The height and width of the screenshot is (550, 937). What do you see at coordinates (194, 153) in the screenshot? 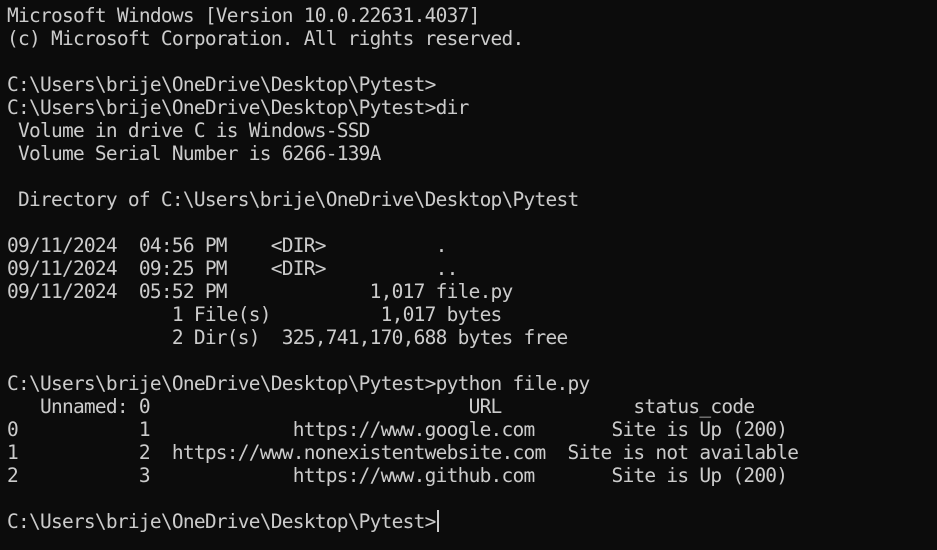
I see `terminal-line-serial: Volume Serial Number is 6266-139A` at bounding box center [194, 153].